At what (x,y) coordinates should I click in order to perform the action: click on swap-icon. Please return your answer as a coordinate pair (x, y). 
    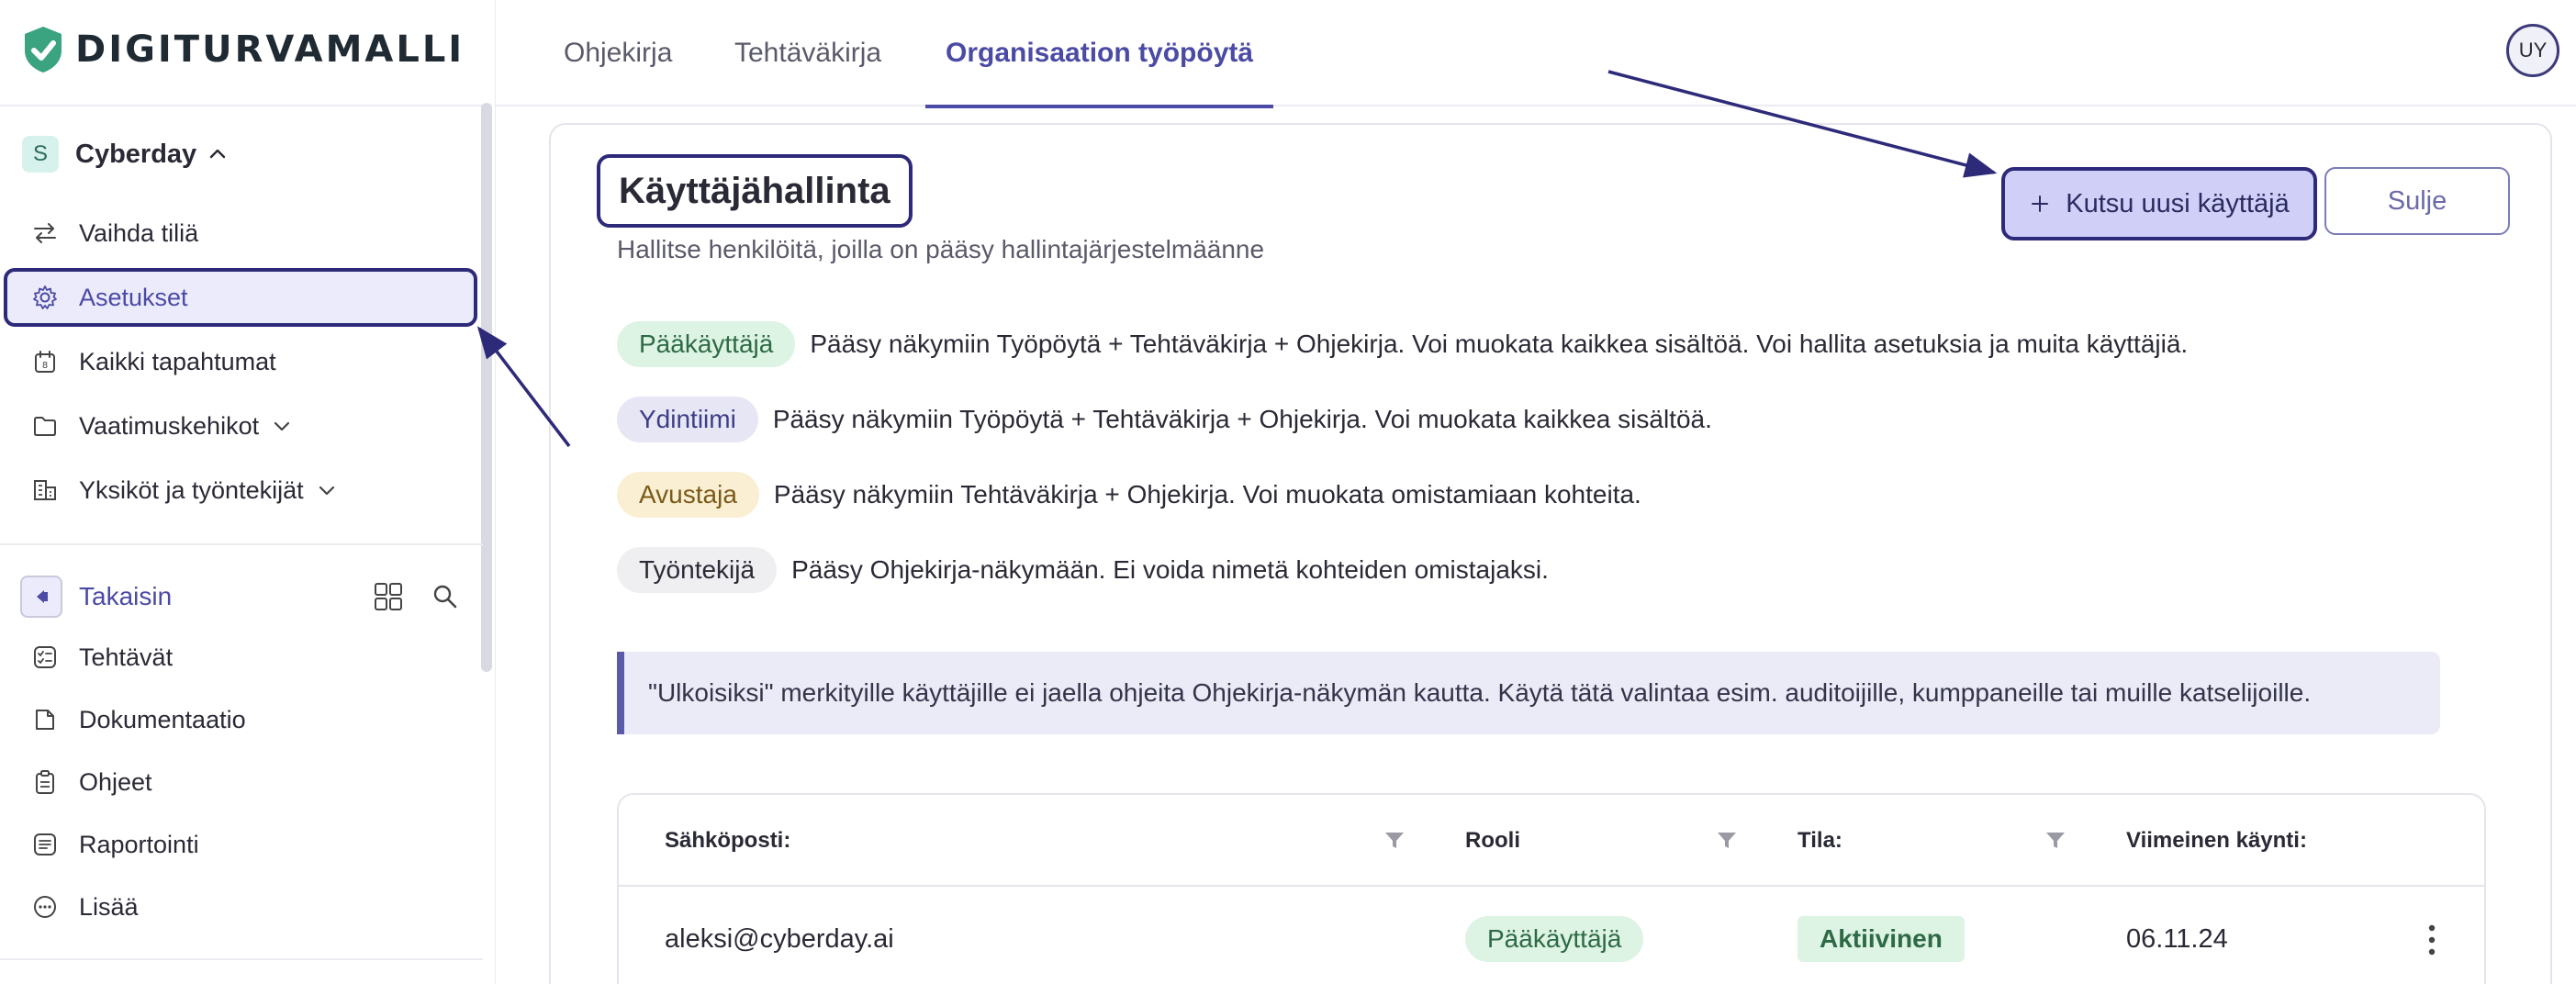
    Looking at the image, I should click on (45, 233).